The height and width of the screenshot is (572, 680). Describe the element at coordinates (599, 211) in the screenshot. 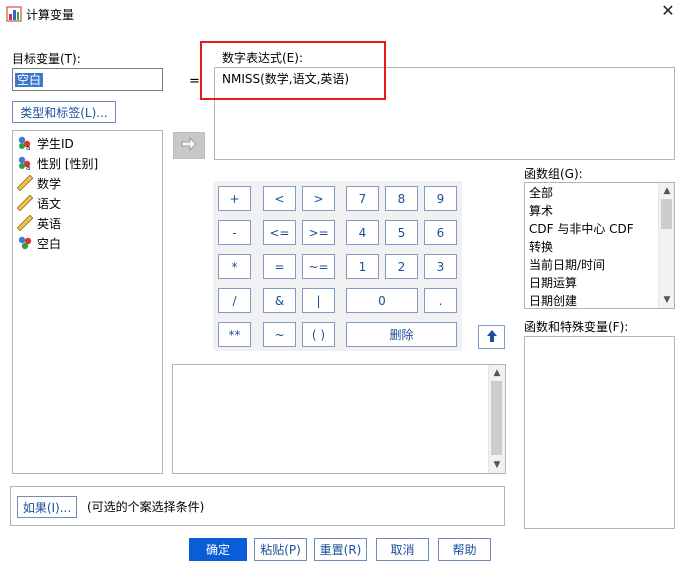

I see `list-item: 算术` at that location.